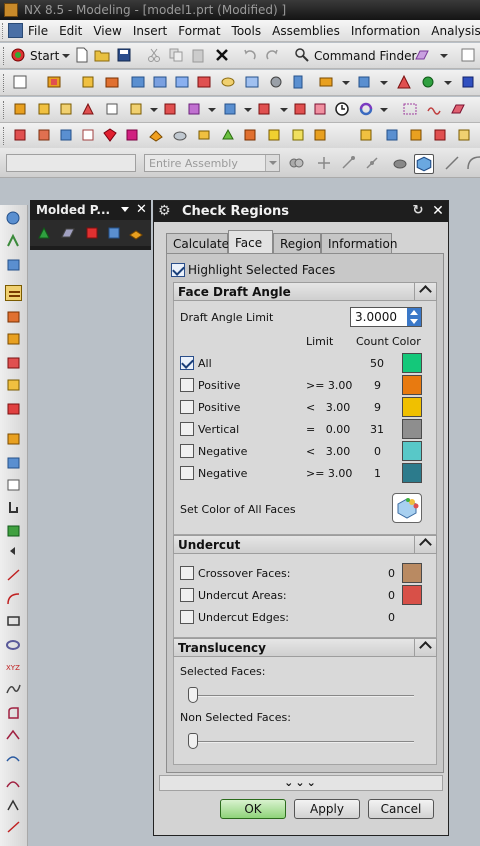 The width and height of the screenshot is (480, 846). I want to click on delete-icon, so click(222, 55).